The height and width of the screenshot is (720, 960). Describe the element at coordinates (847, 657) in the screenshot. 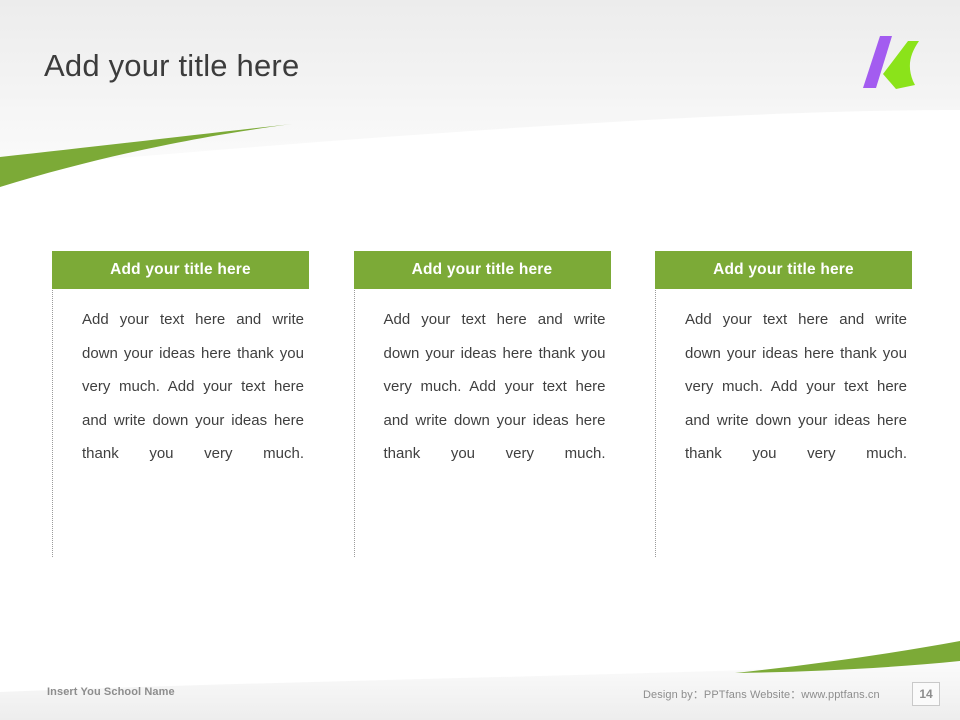

I see `footer-green-curve` at that location.